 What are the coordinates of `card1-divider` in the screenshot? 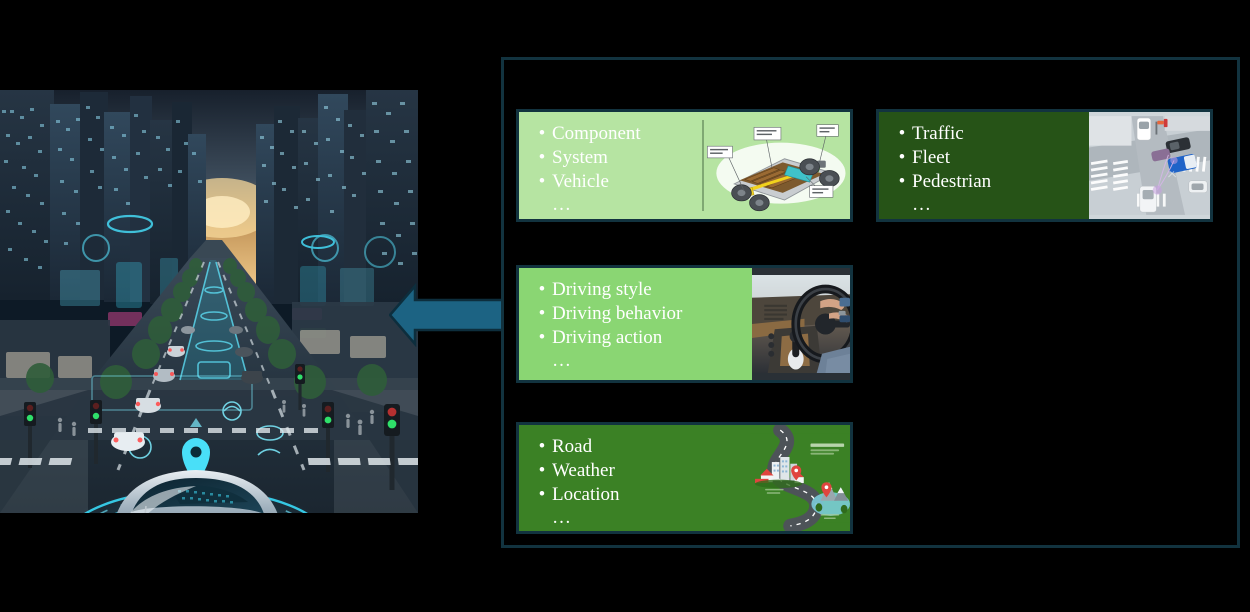 It's located at (703, 165).